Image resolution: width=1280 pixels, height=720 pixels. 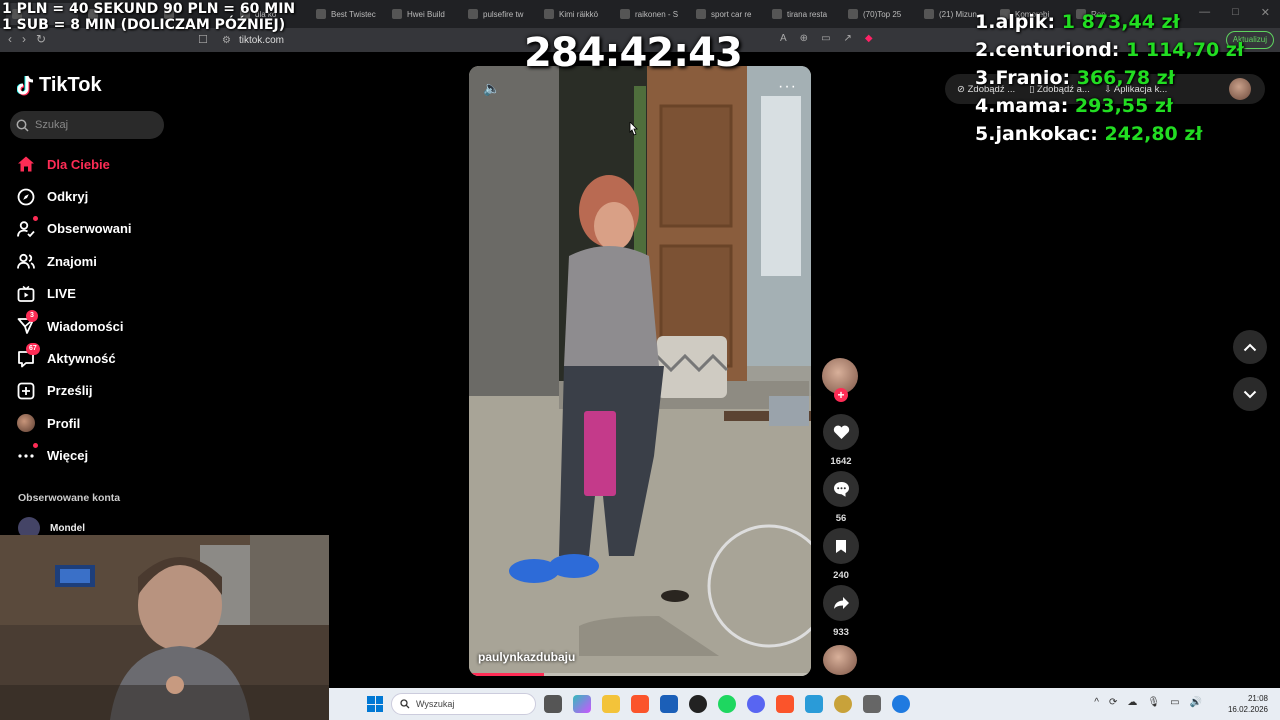 I want to click on forward-icon: ›, so click(x=24, y=39).